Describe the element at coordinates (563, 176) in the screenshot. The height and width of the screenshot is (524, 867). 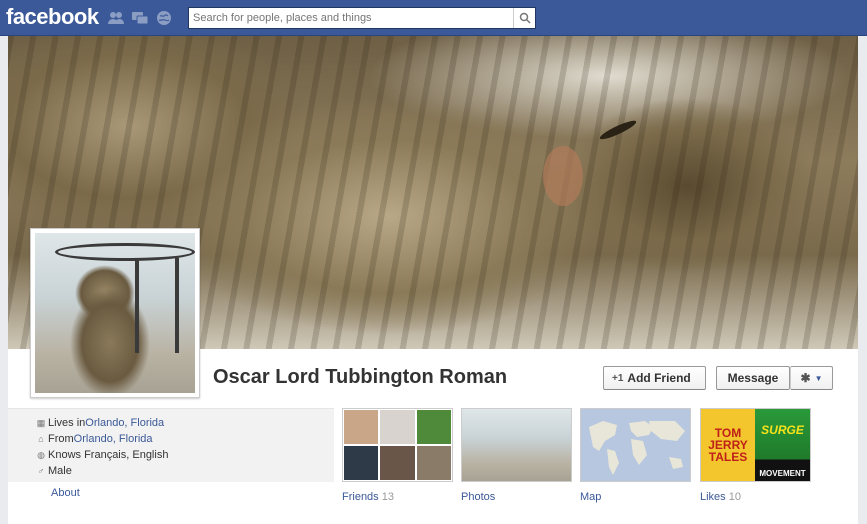
I see `cover-photo-detail` at that location.